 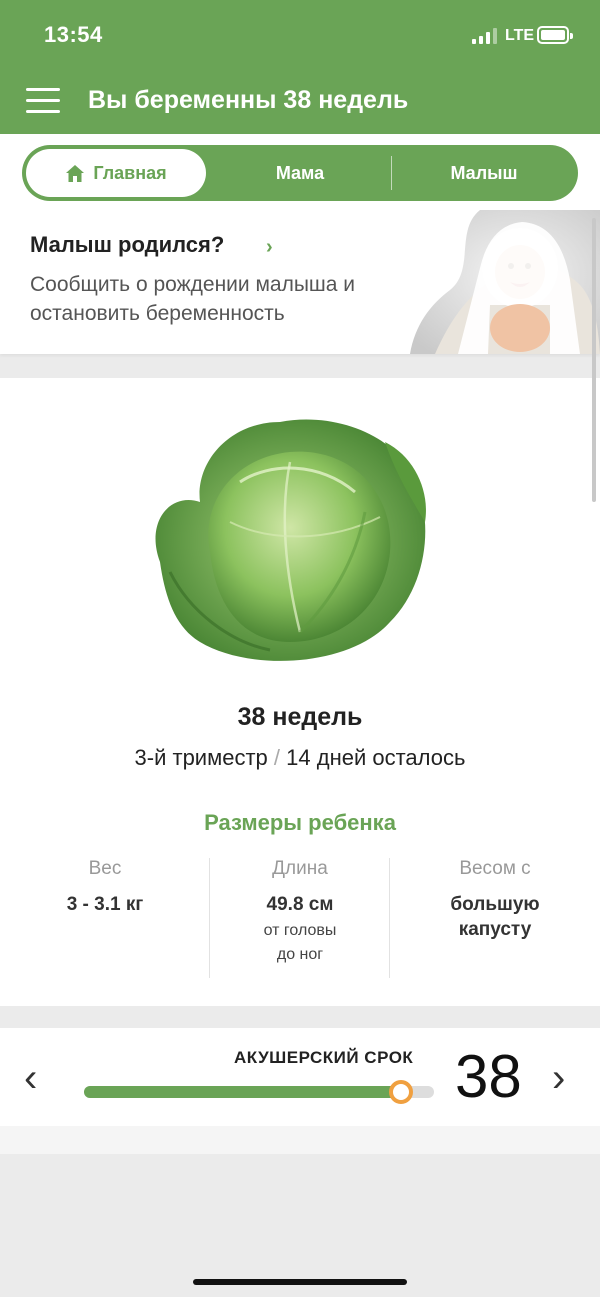 What do you see at coordinates (300, 1140) in the screenshot?
I see `spacer` at bounding box center [300, 1140].